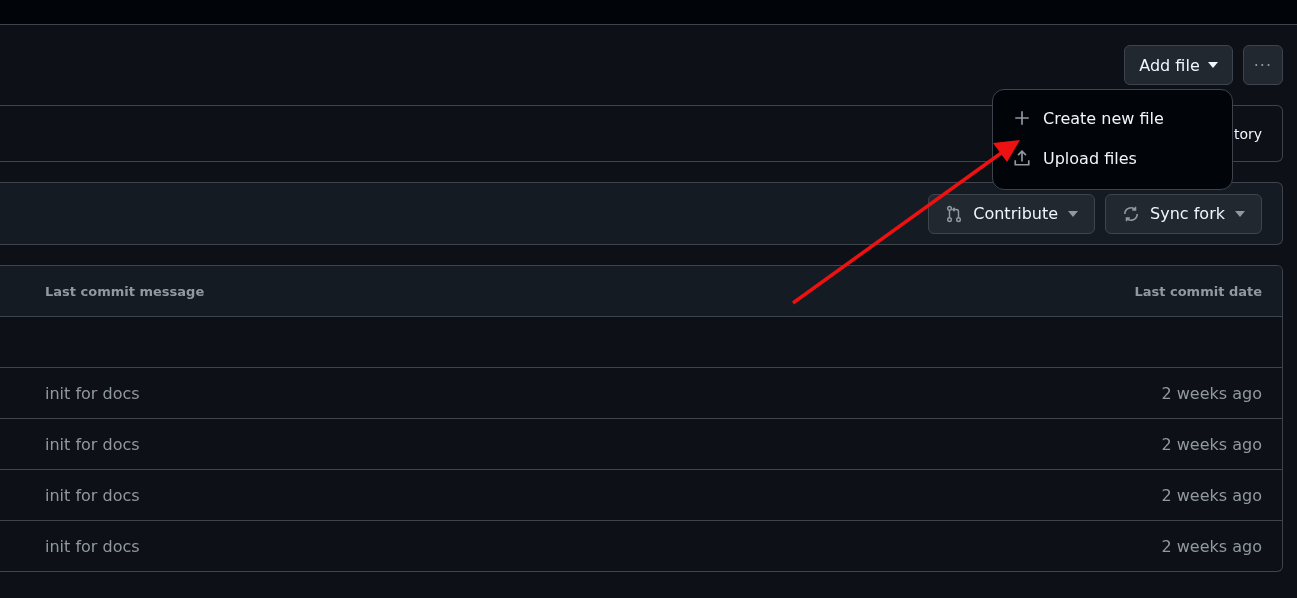 This screenshot has height=598, width=1297. I want to click on contribute-button: Contribute, so click(1012, 213).